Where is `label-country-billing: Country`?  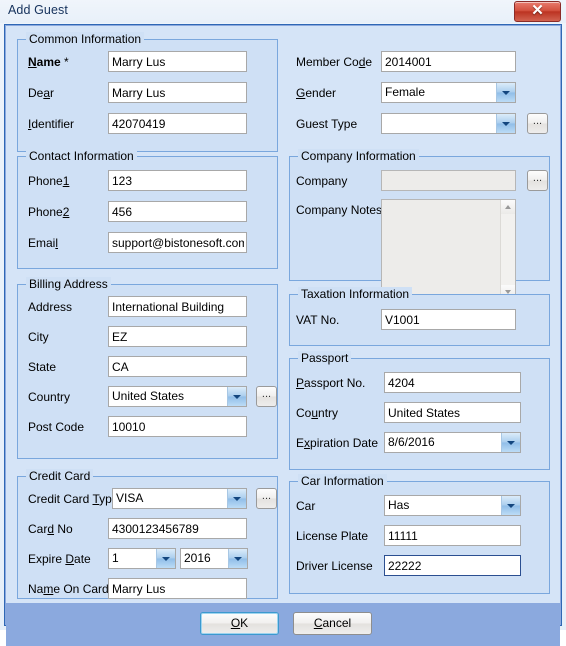 label-country-billing: Country is located at coordinates (49, 397).